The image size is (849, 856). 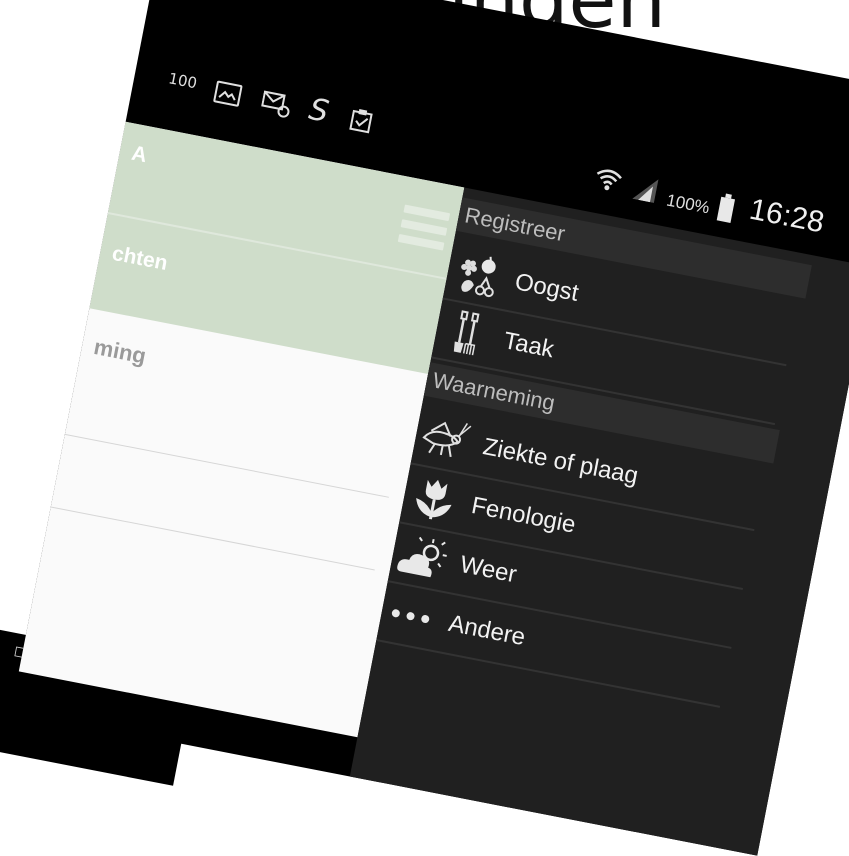 What do you see at coordinates (363, 120) in the screenshot?
I see `clipboard-check-icon` at bounding box center [363, 120].